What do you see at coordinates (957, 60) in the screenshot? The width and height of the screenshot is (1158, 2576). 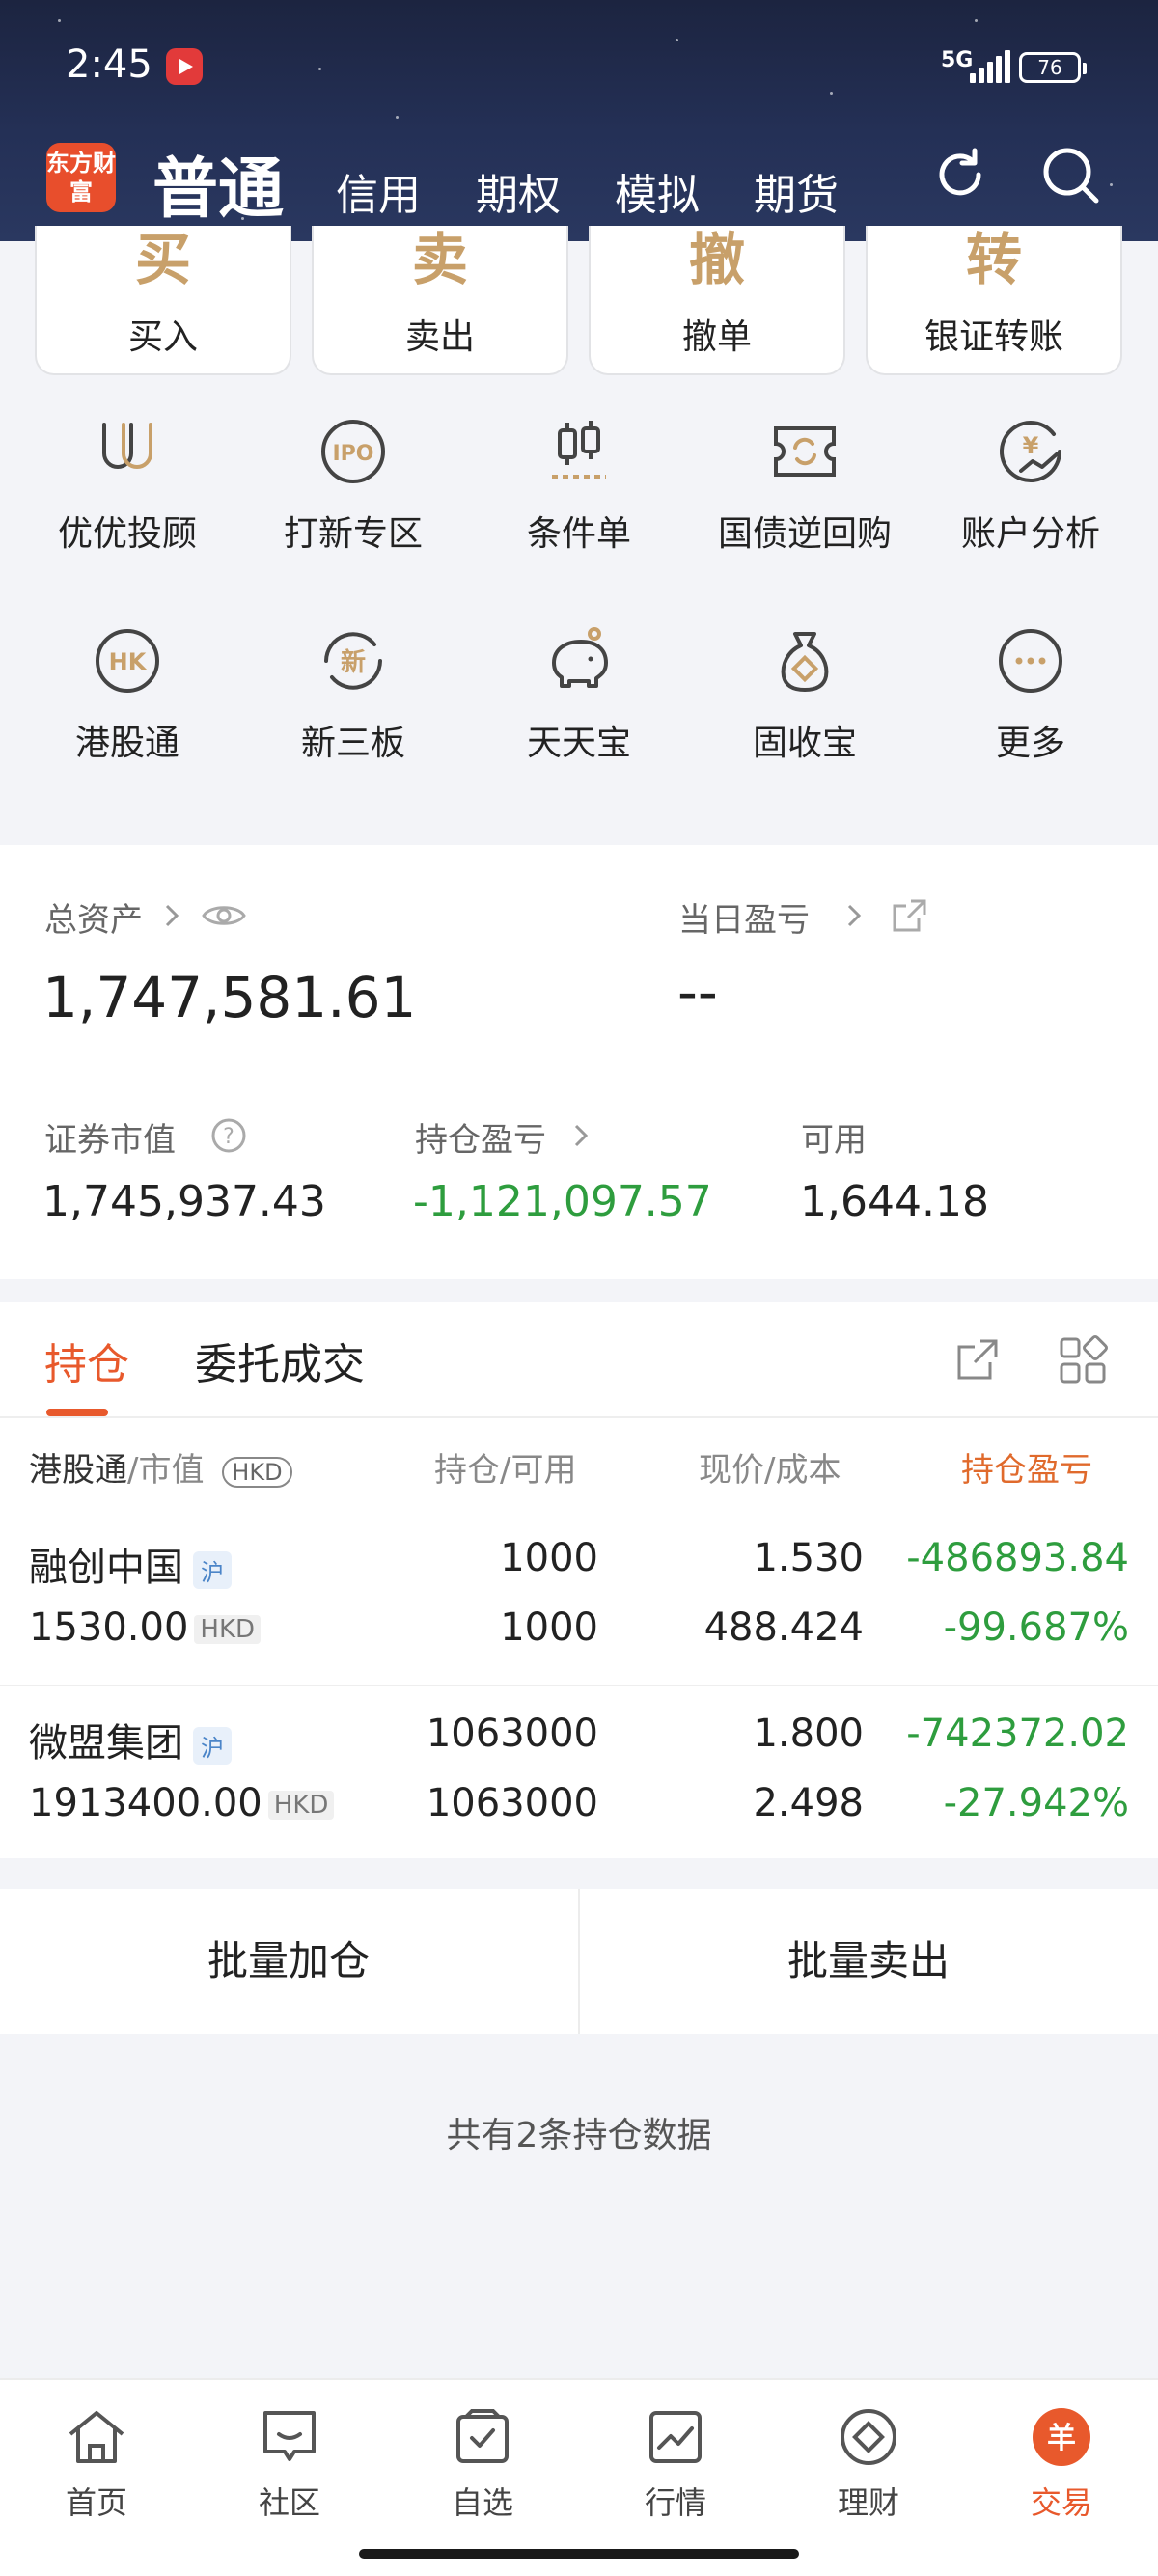 I see `network-indicator: 5G` at bounding box center [957, 60].